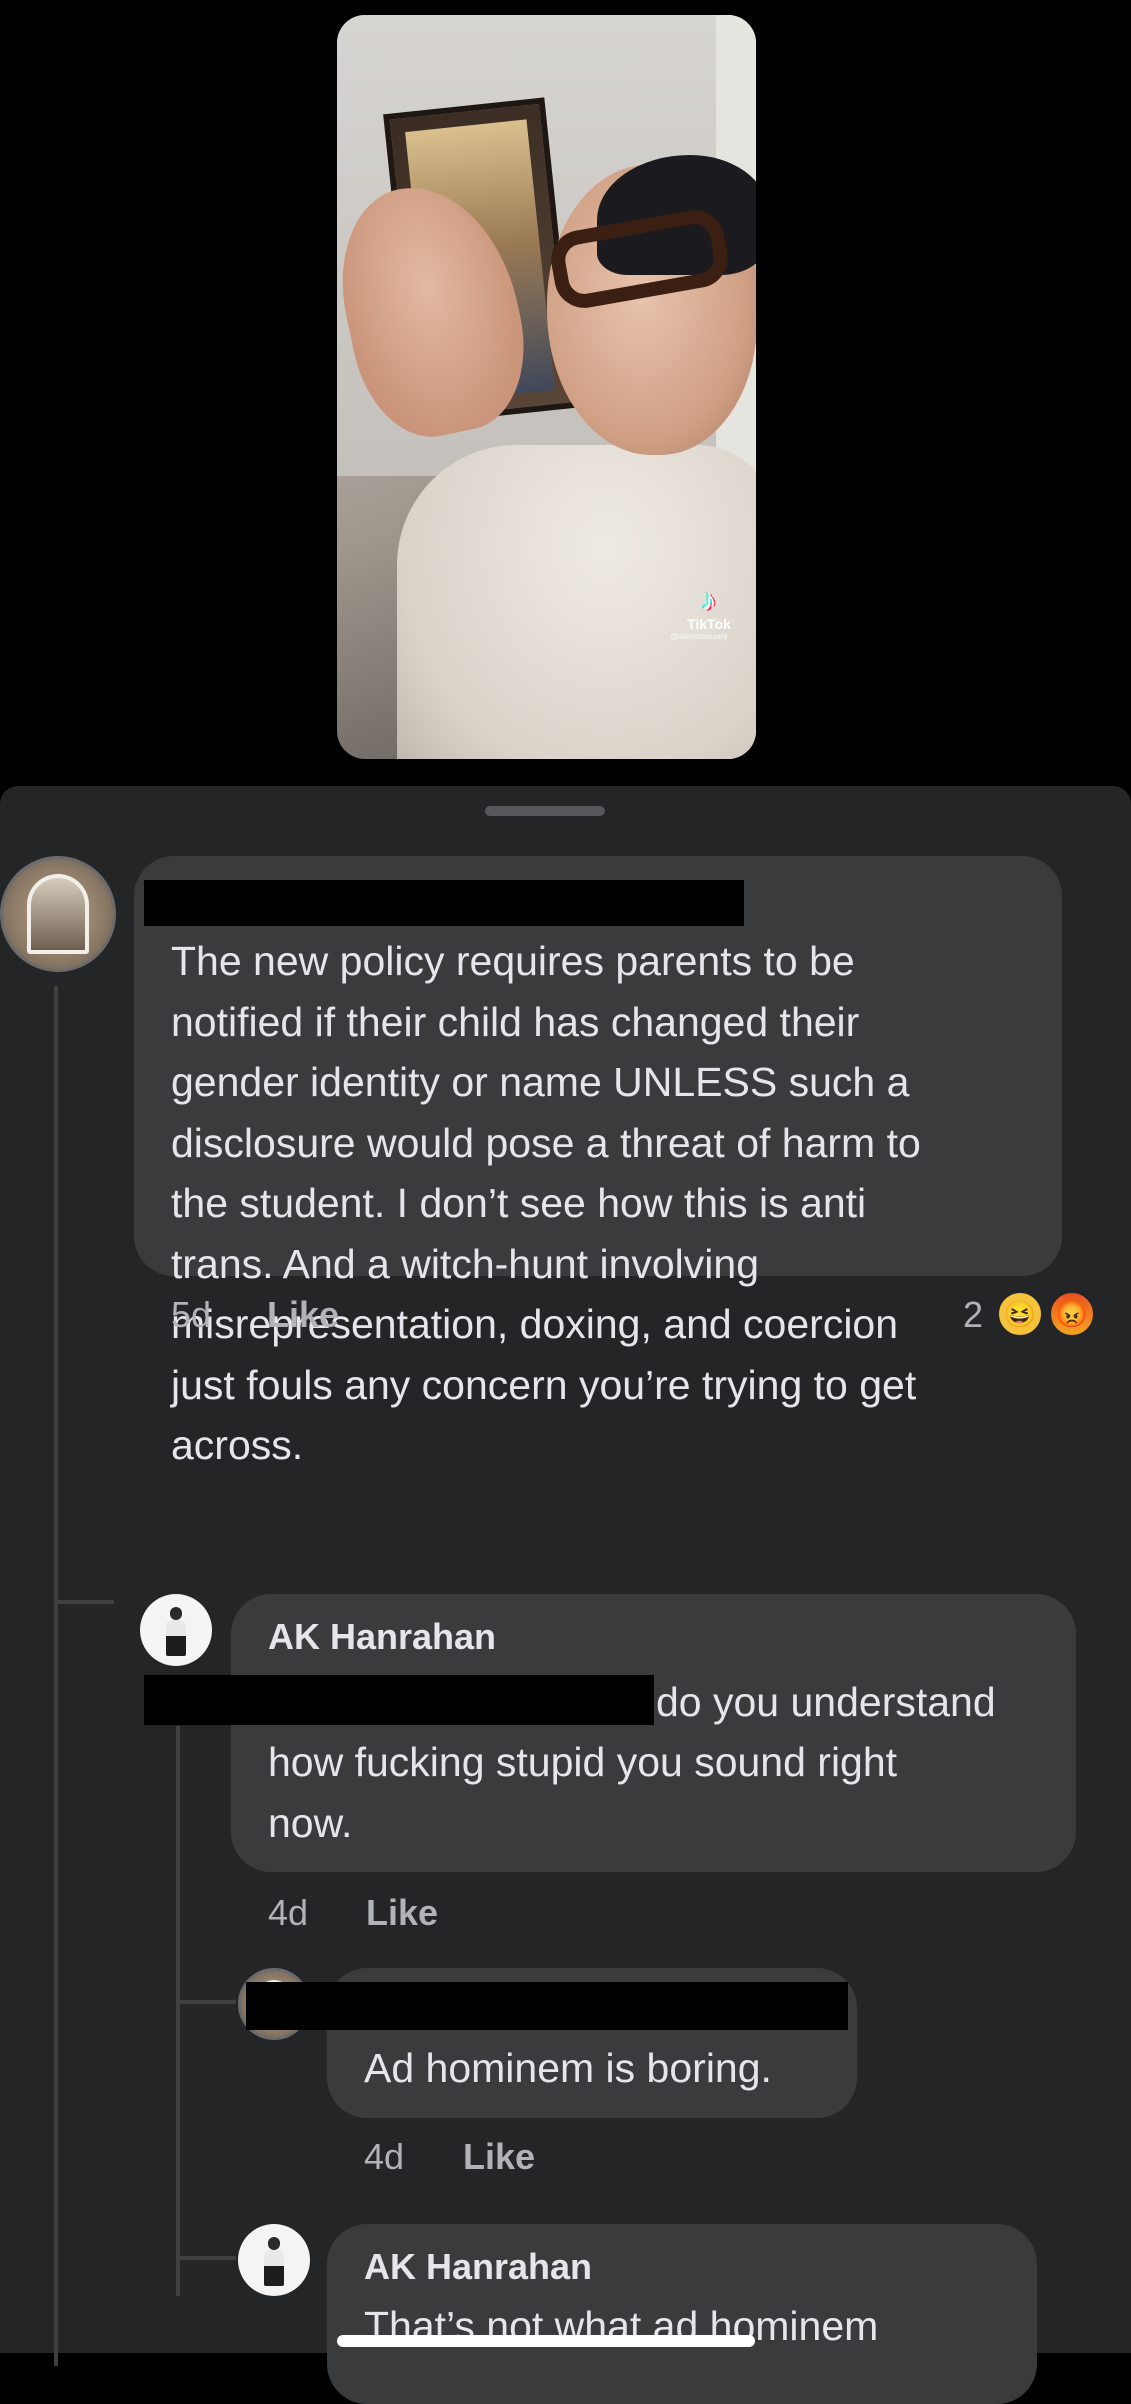 Image resolution: width=1131 pixels, height=2404 pixels. Describe the element at coordinates (1020, 1314) in the screenshot. I see `haha-reaction-icon: 😆` at that location.